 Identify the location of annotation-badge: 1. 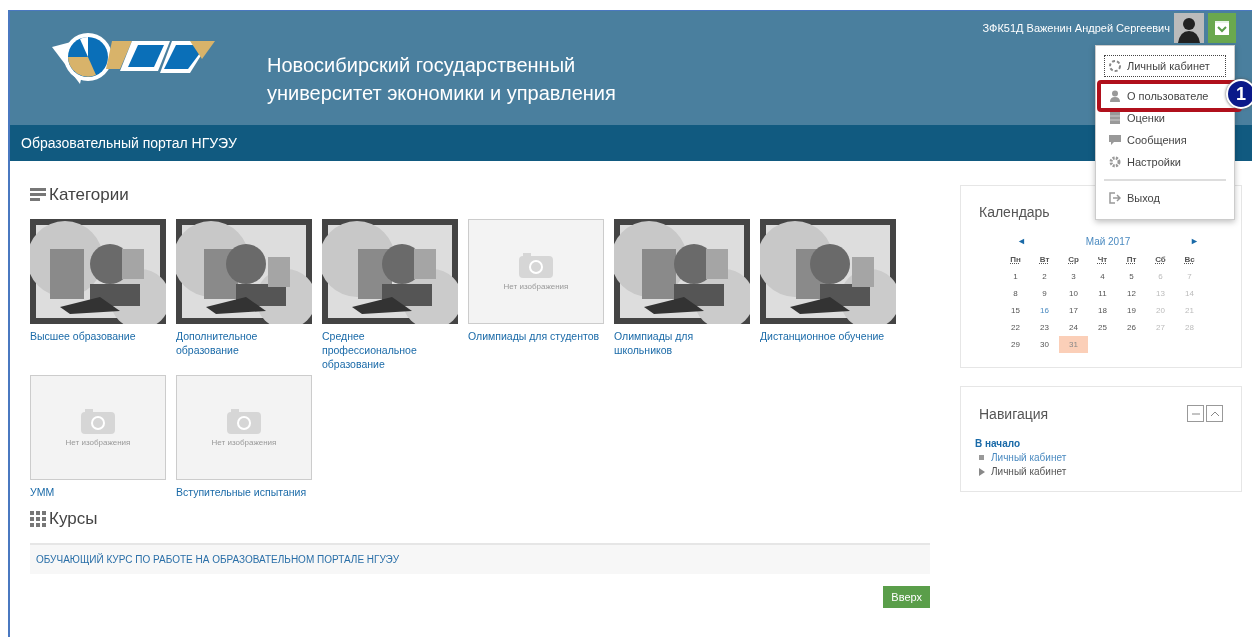
(1239, 94).